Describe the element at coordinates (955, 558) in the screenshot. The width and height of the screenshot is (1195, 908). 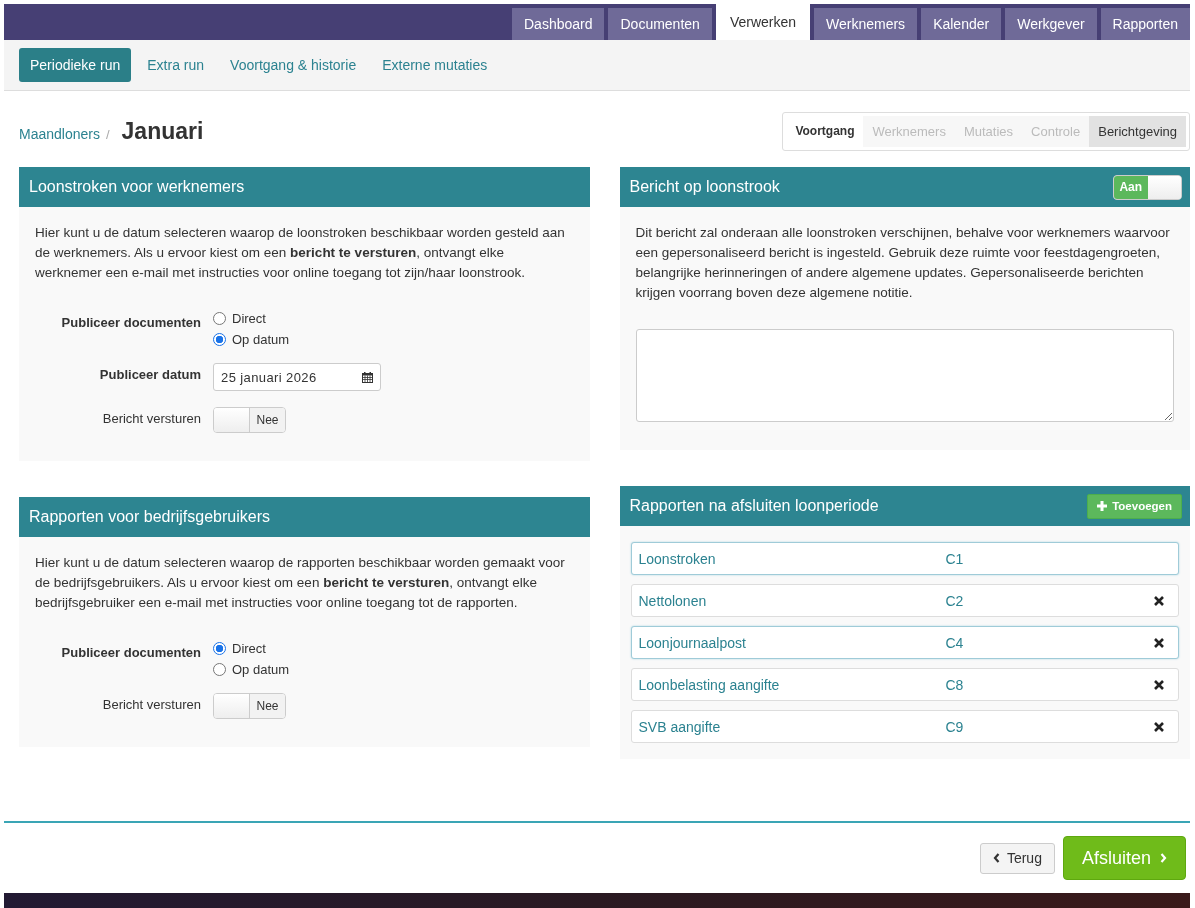
I see `report-code: C1` at that location.